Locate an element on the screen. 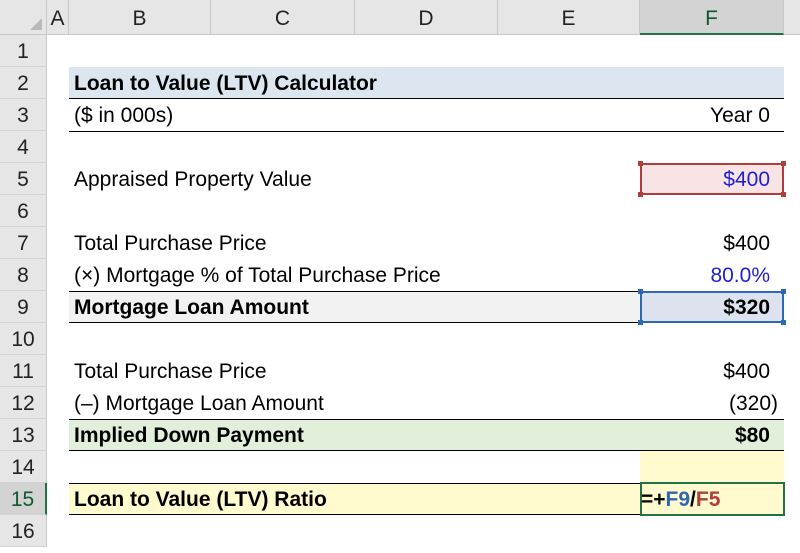 This screenshot has height=553, width=800. row-header-9: 9 is located at coordinates (23, 307).